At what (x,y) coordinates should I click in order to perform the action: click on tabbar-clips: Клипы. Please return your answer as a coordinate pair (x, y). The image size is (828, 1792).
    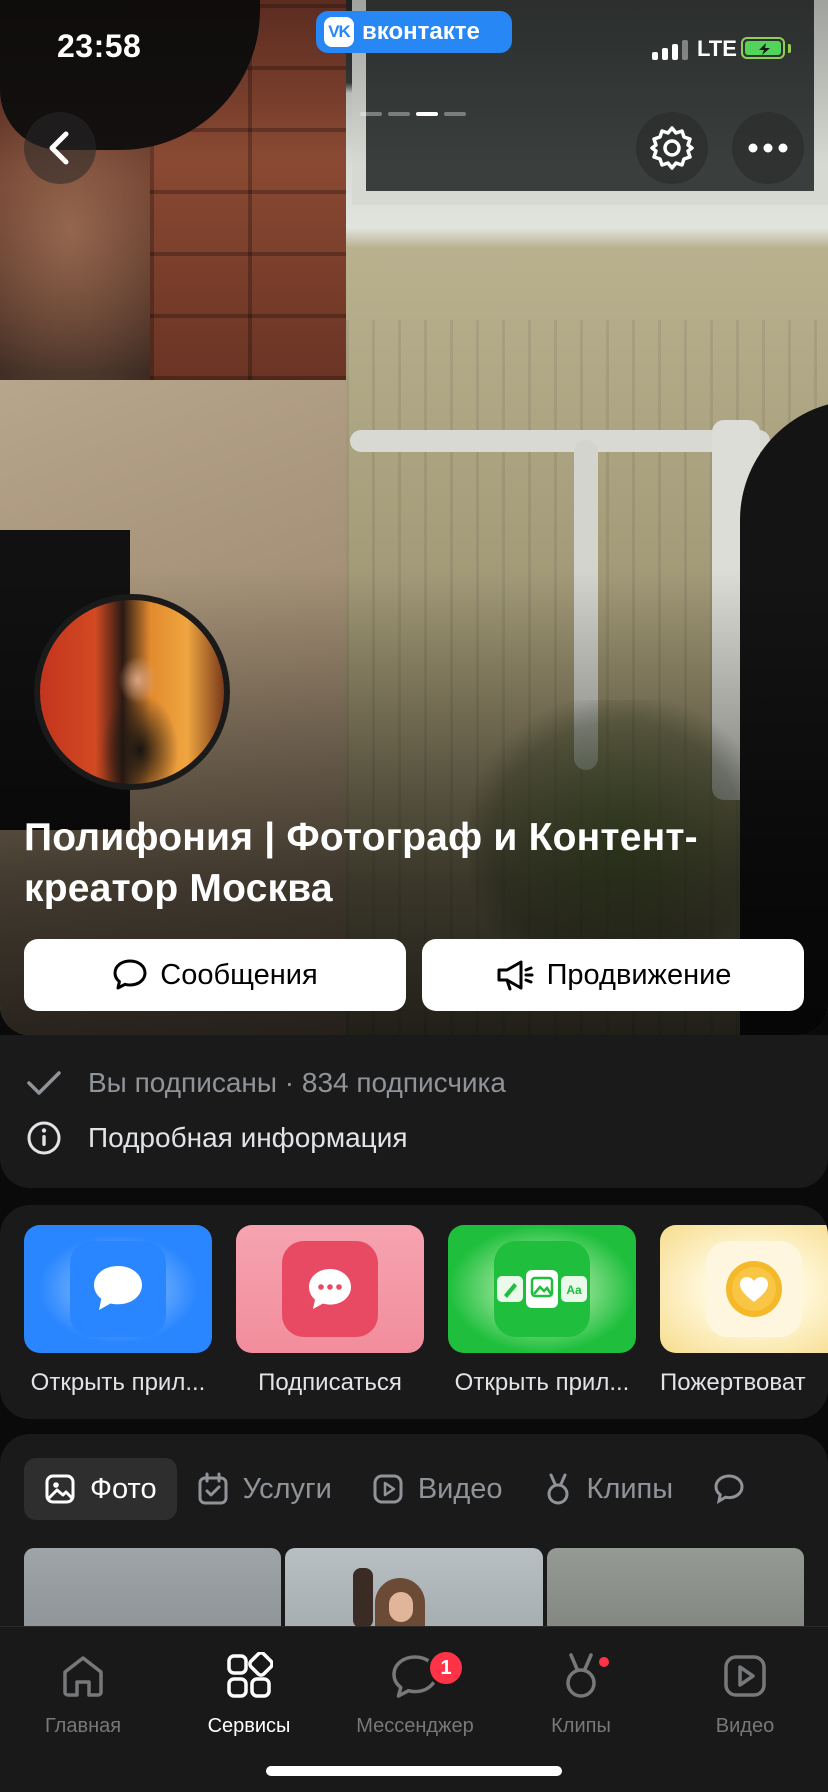
    Looking at the image, I should click on (581, 1689).